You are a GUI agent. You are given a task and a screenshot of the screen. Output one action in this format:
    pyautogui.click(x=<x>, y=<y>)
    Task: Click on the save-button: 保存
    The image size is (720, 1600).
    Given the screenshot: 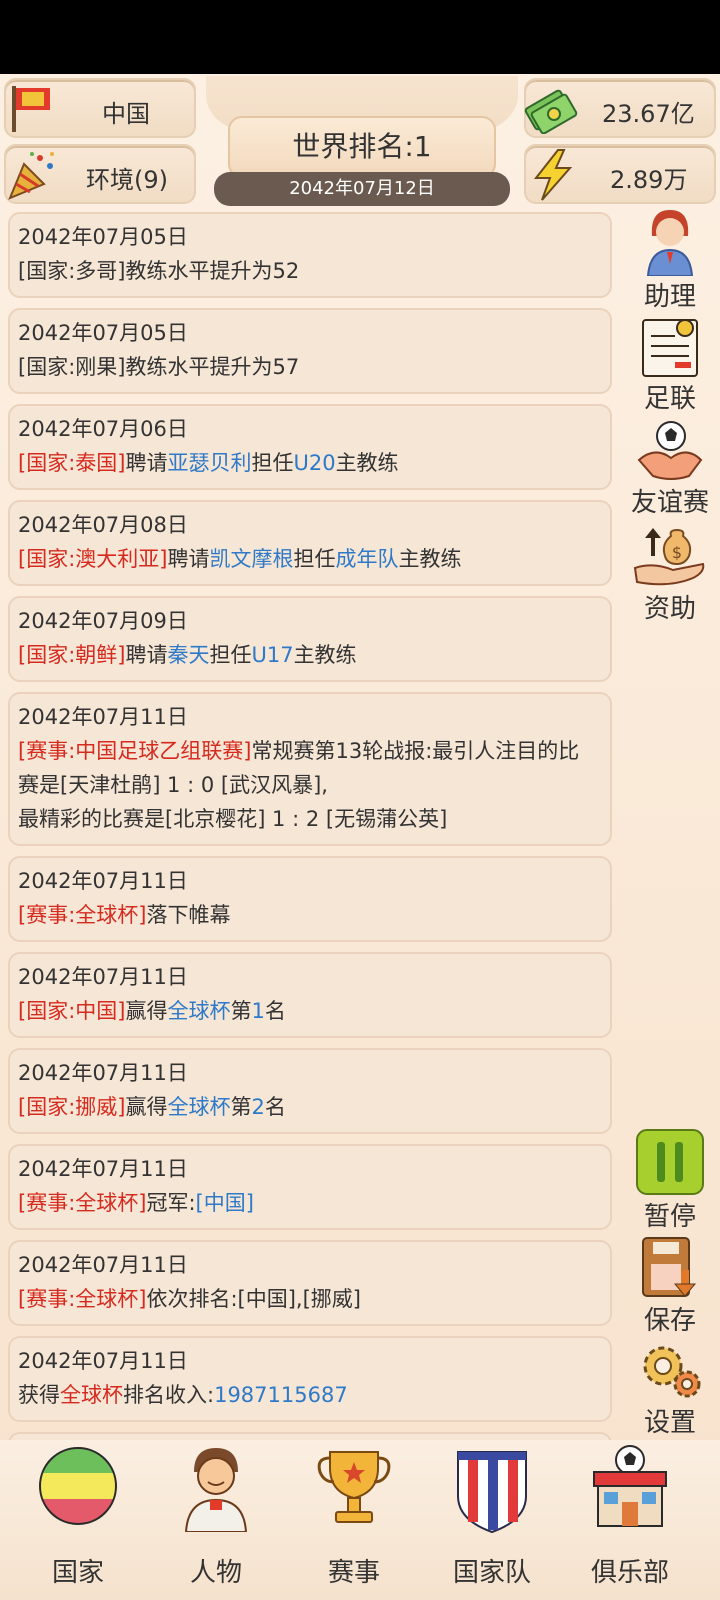 What is the action you would take?
    pyautogui.click(x=670, y=1286)
    